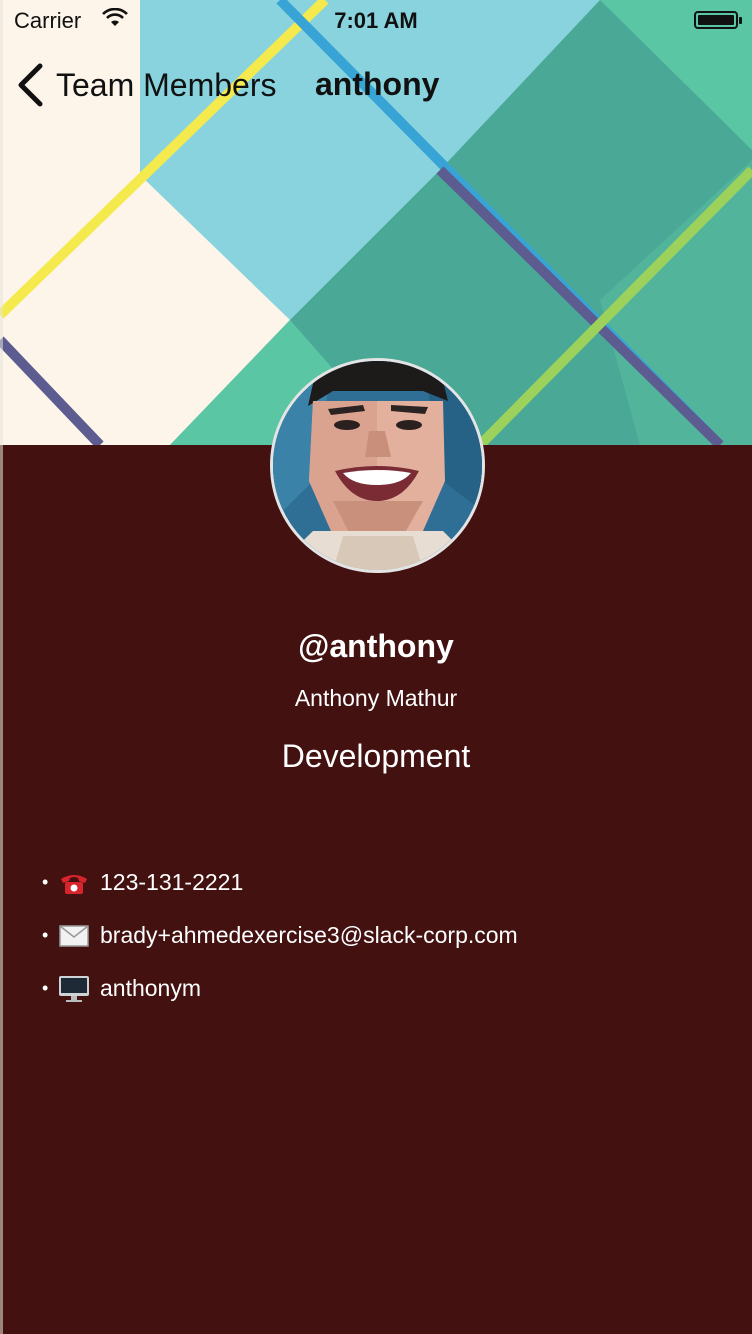 The image size is (752, 1334). I want to click on avatar, so click(377, 465).